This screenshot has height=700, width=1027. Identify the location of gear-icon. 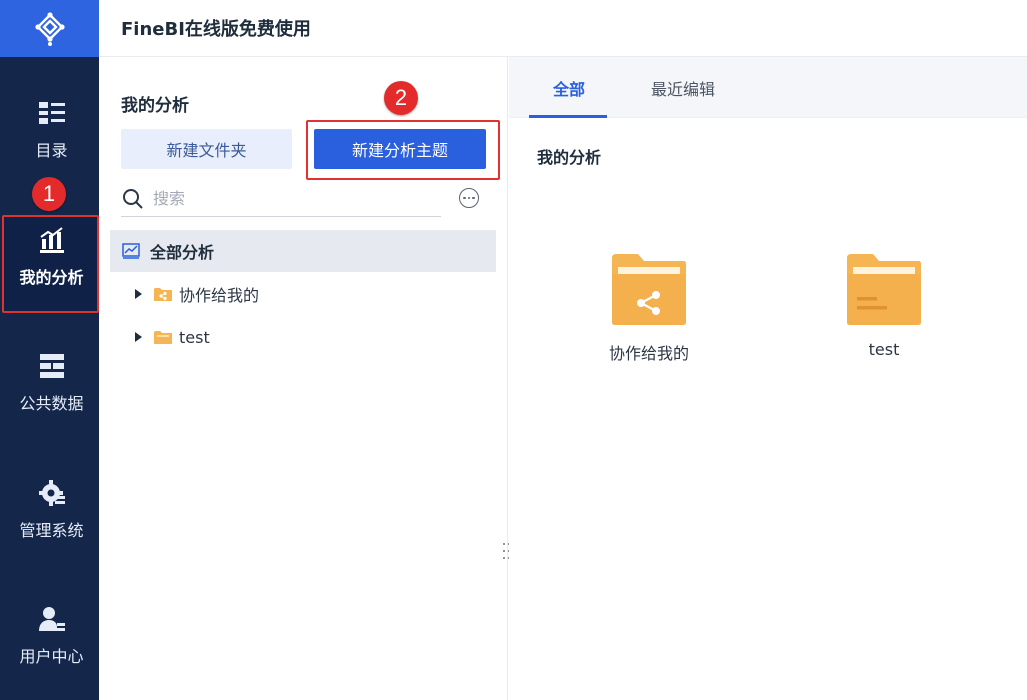
(52, 493).